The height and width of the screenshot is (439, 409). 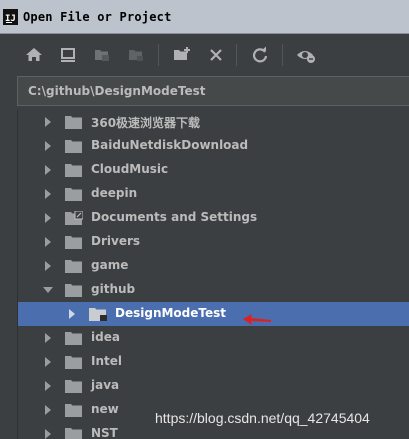 What do you see at coordinates (306, 55) in the screenshot?
I see `eye-icon` at bounding box center [306, 55].